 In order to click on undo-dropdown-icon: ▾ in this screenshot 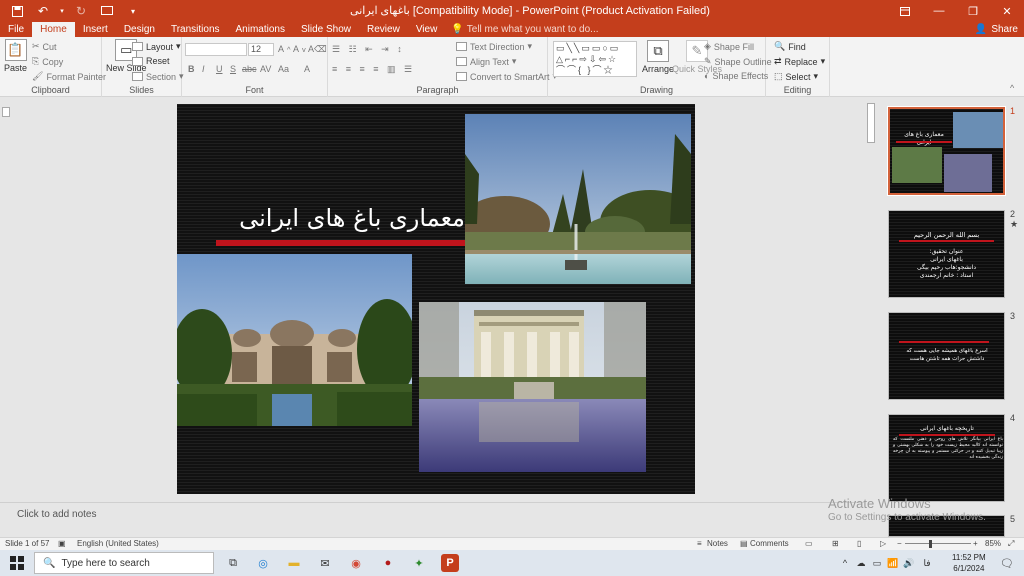, I will do `click(62, 11)`.